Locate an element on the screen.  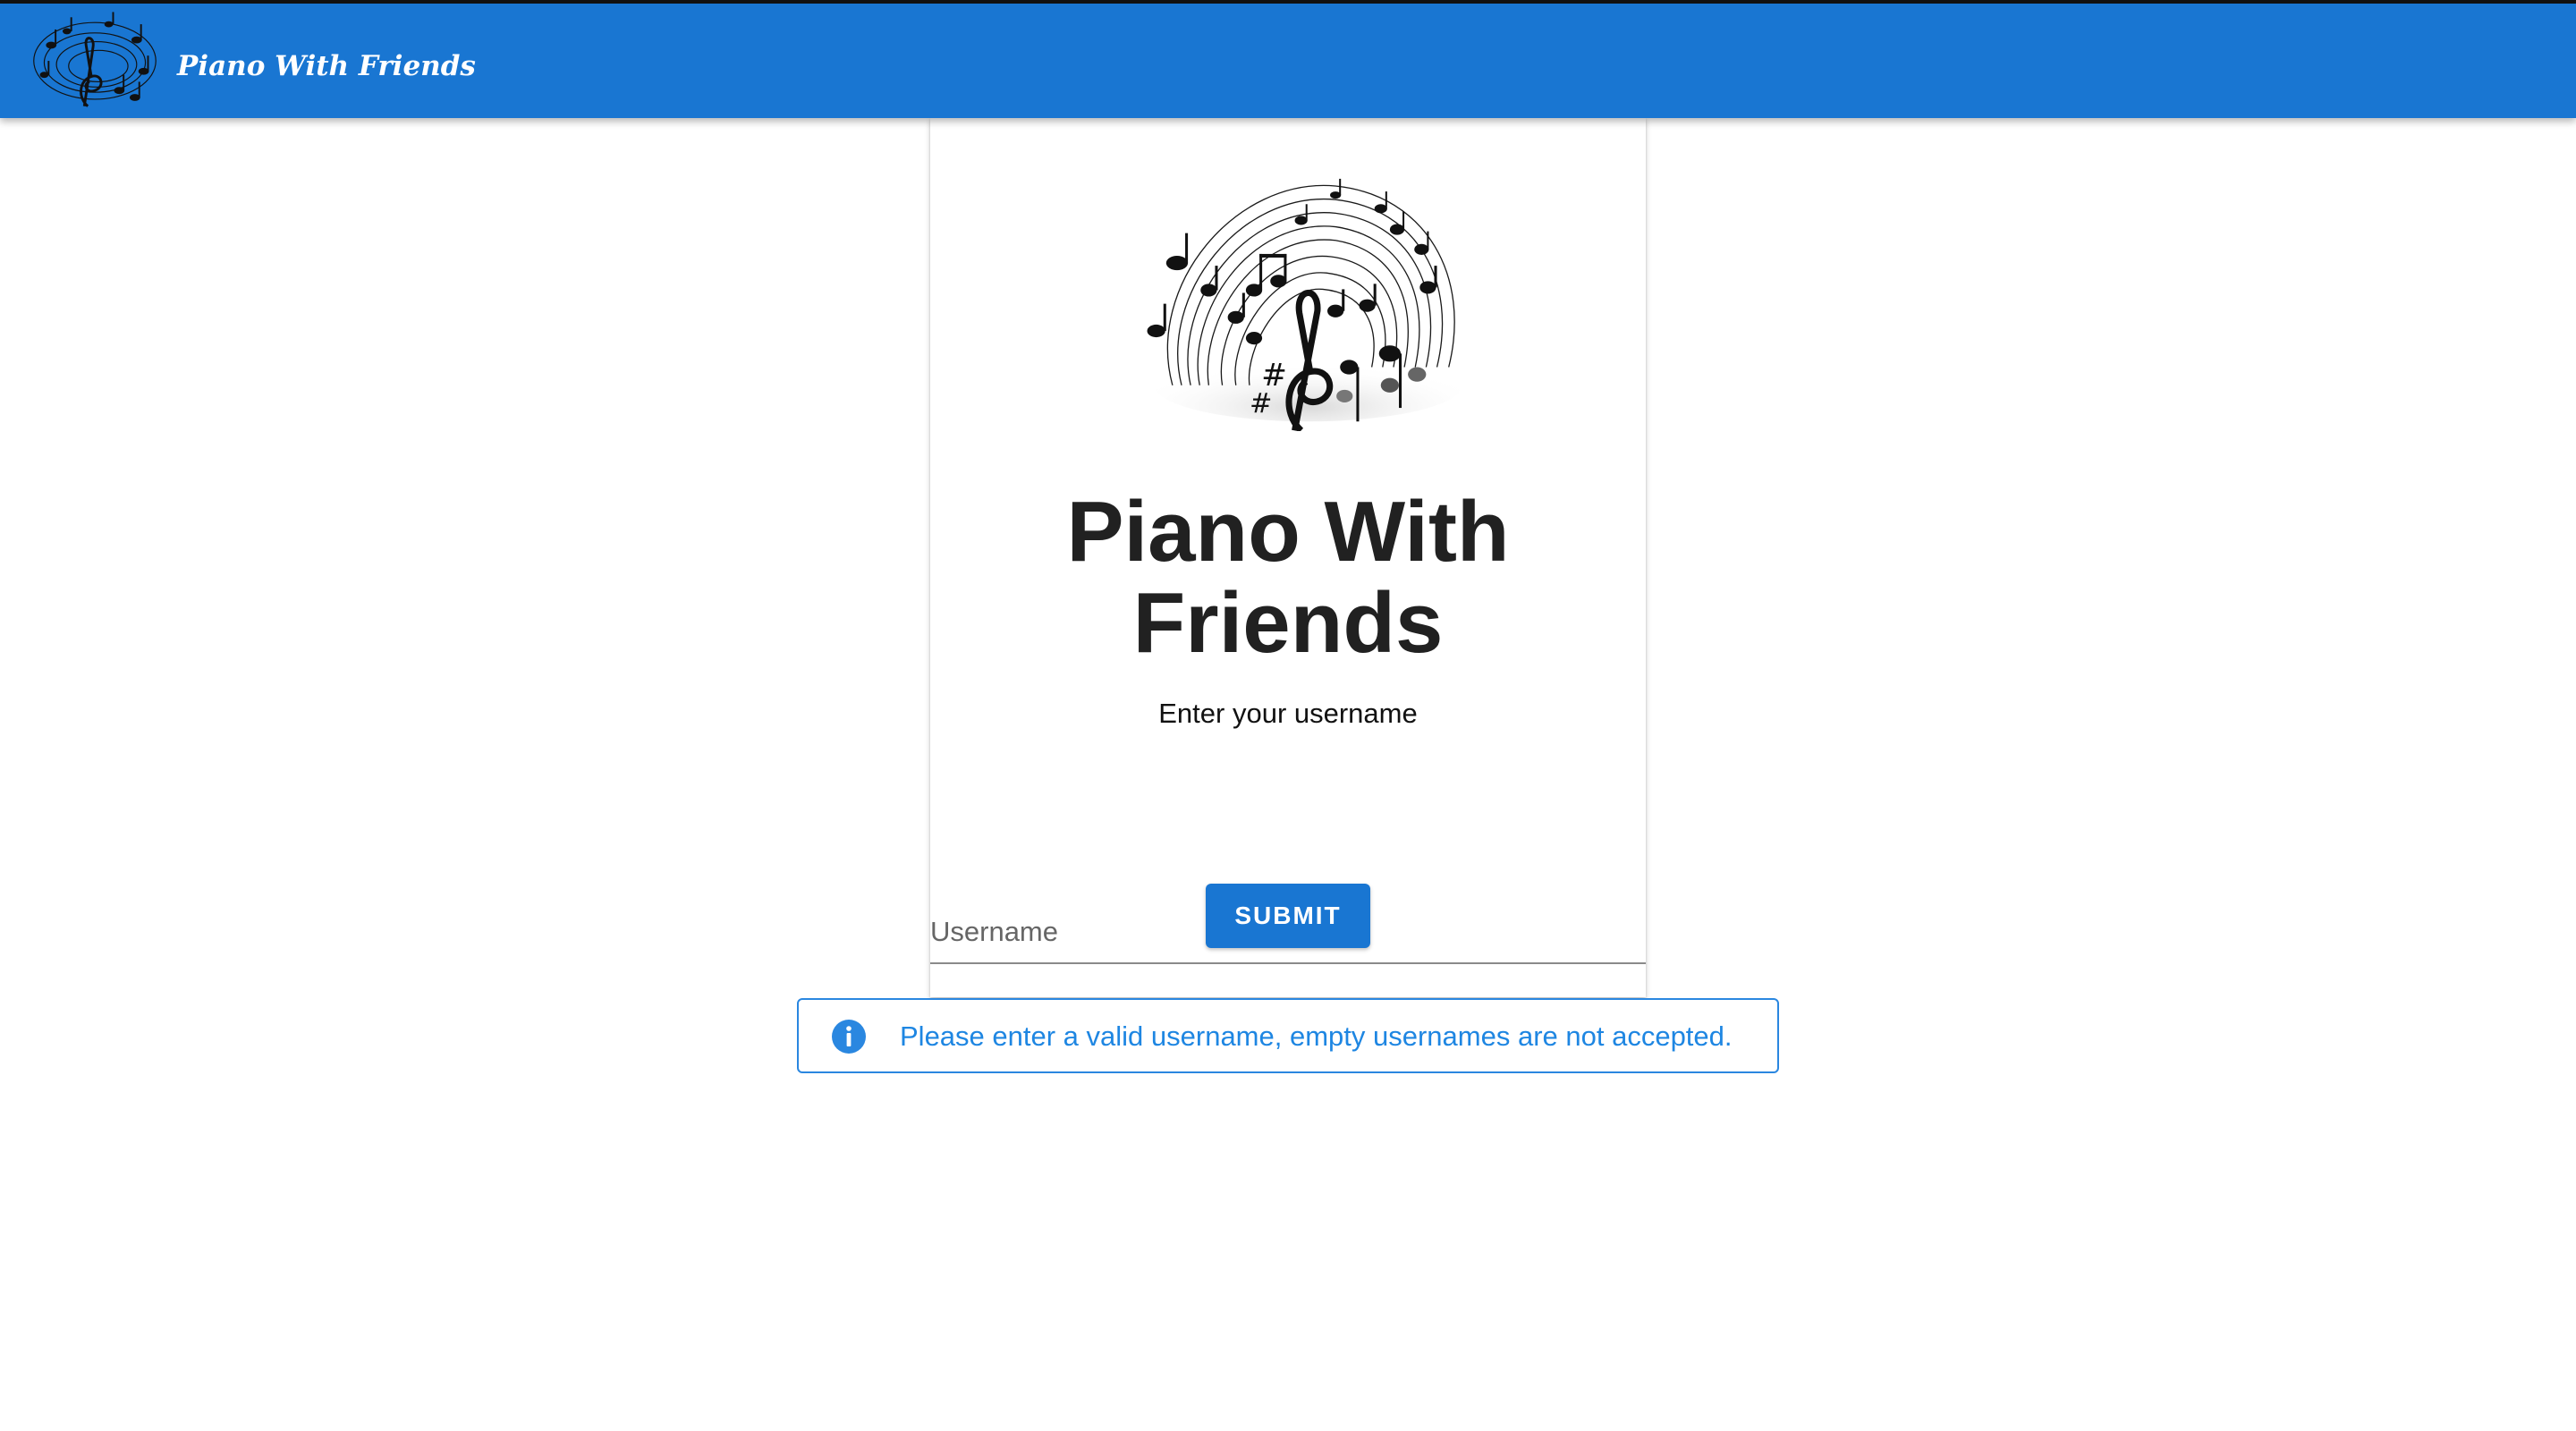
music-notes-swirl-icon is located at coordinates (95, 63).